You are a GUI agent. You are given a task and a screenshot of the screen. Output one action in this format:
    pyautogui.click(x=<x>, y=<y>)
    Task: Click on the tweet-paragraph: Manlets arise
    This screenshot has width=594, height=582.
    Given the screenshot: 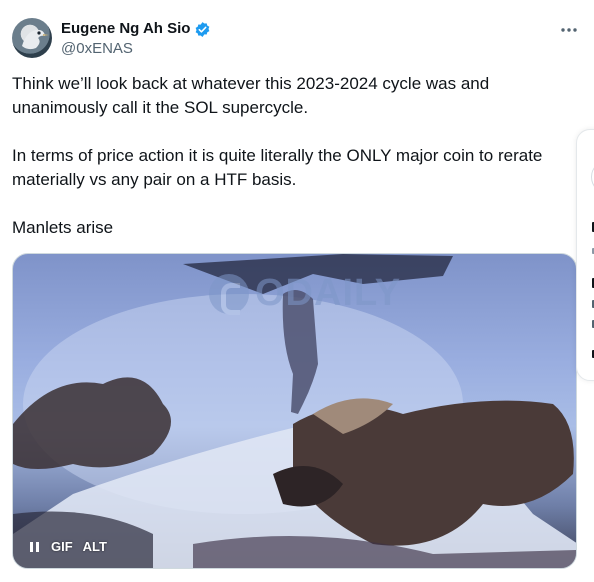 What is the action you would take?
    pyautogui.click(x=63, y=227)
    